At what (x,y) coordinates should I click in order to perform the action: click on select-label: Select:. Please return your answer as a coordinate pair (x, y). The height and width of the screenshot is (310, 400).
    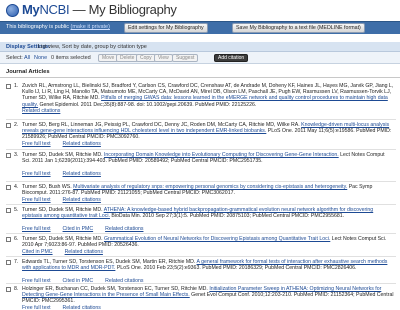
    Looking at the image, I should click on (14, 58).